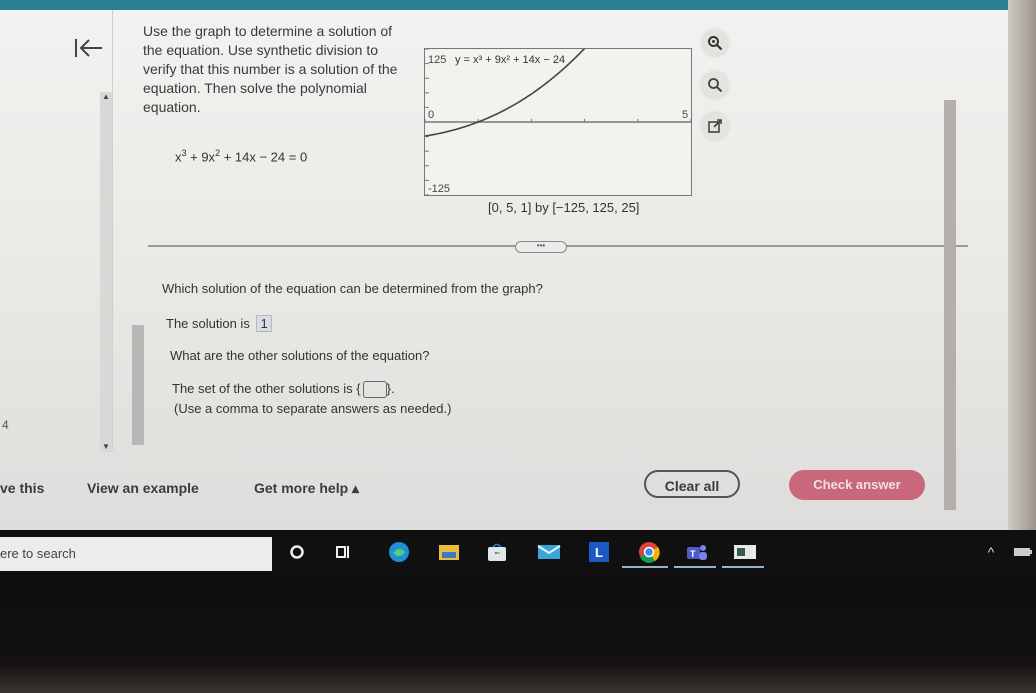 Image resolution: width=1036 pixels, height=693 pixels. Describe the element at coordinates (505, 5) in the screenshot. I see `app-top-bar` at that location.